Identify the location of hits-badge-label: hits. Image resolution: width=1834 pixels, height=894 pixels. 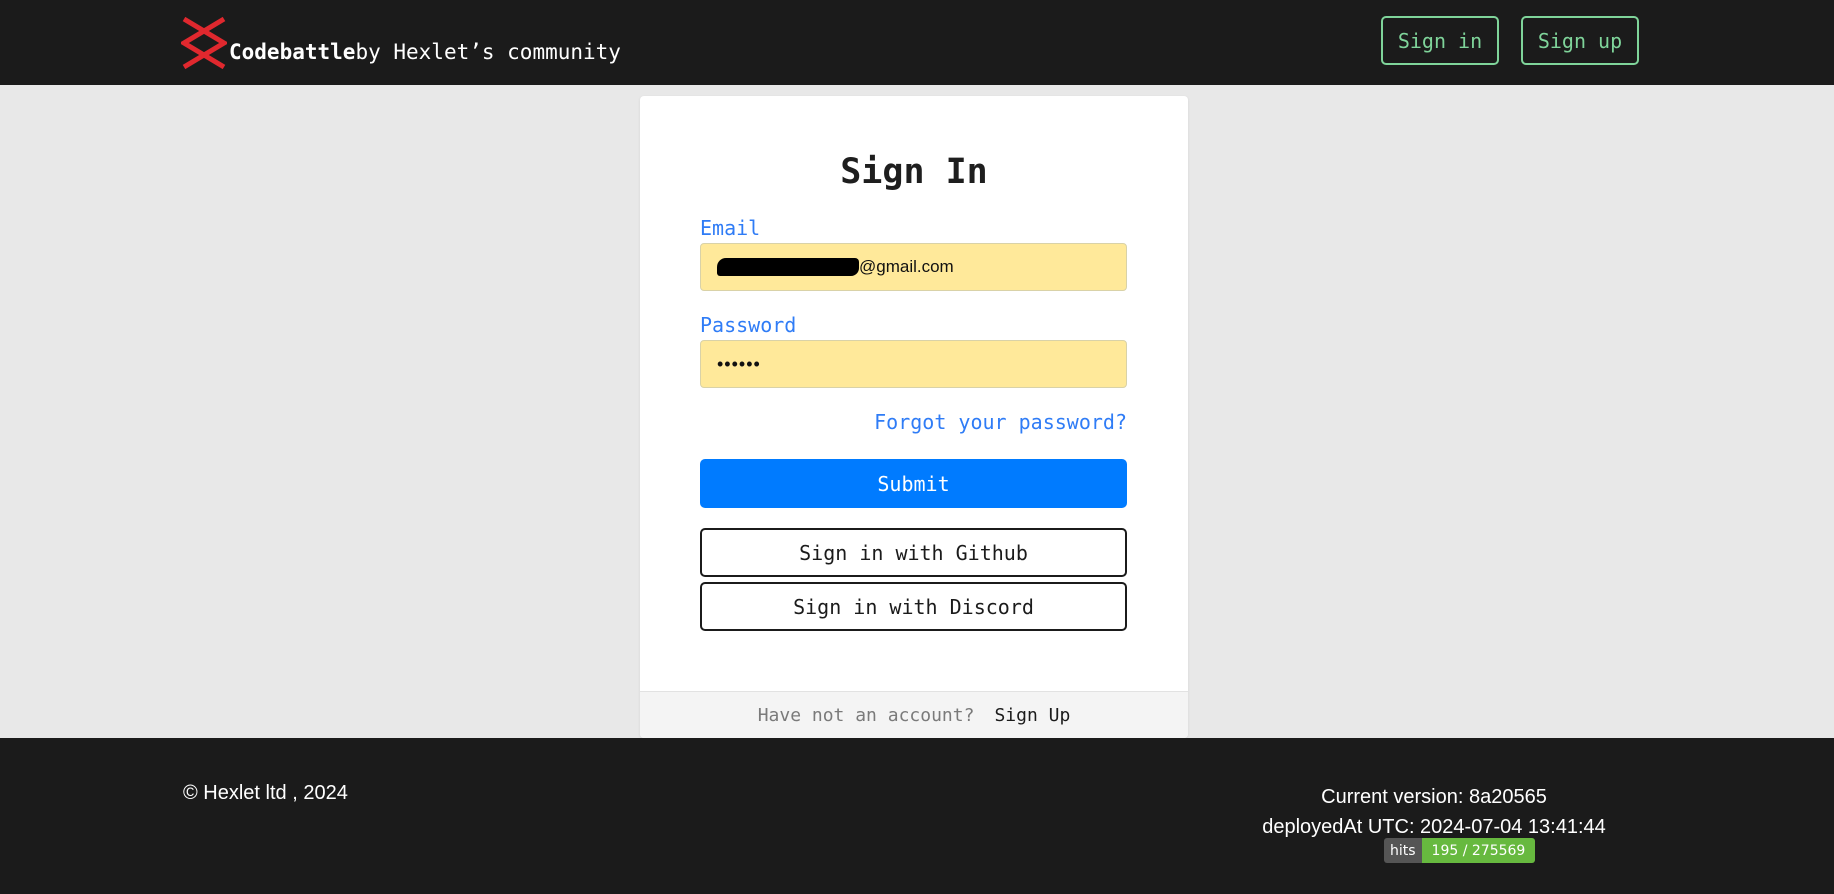
(1403, 850).